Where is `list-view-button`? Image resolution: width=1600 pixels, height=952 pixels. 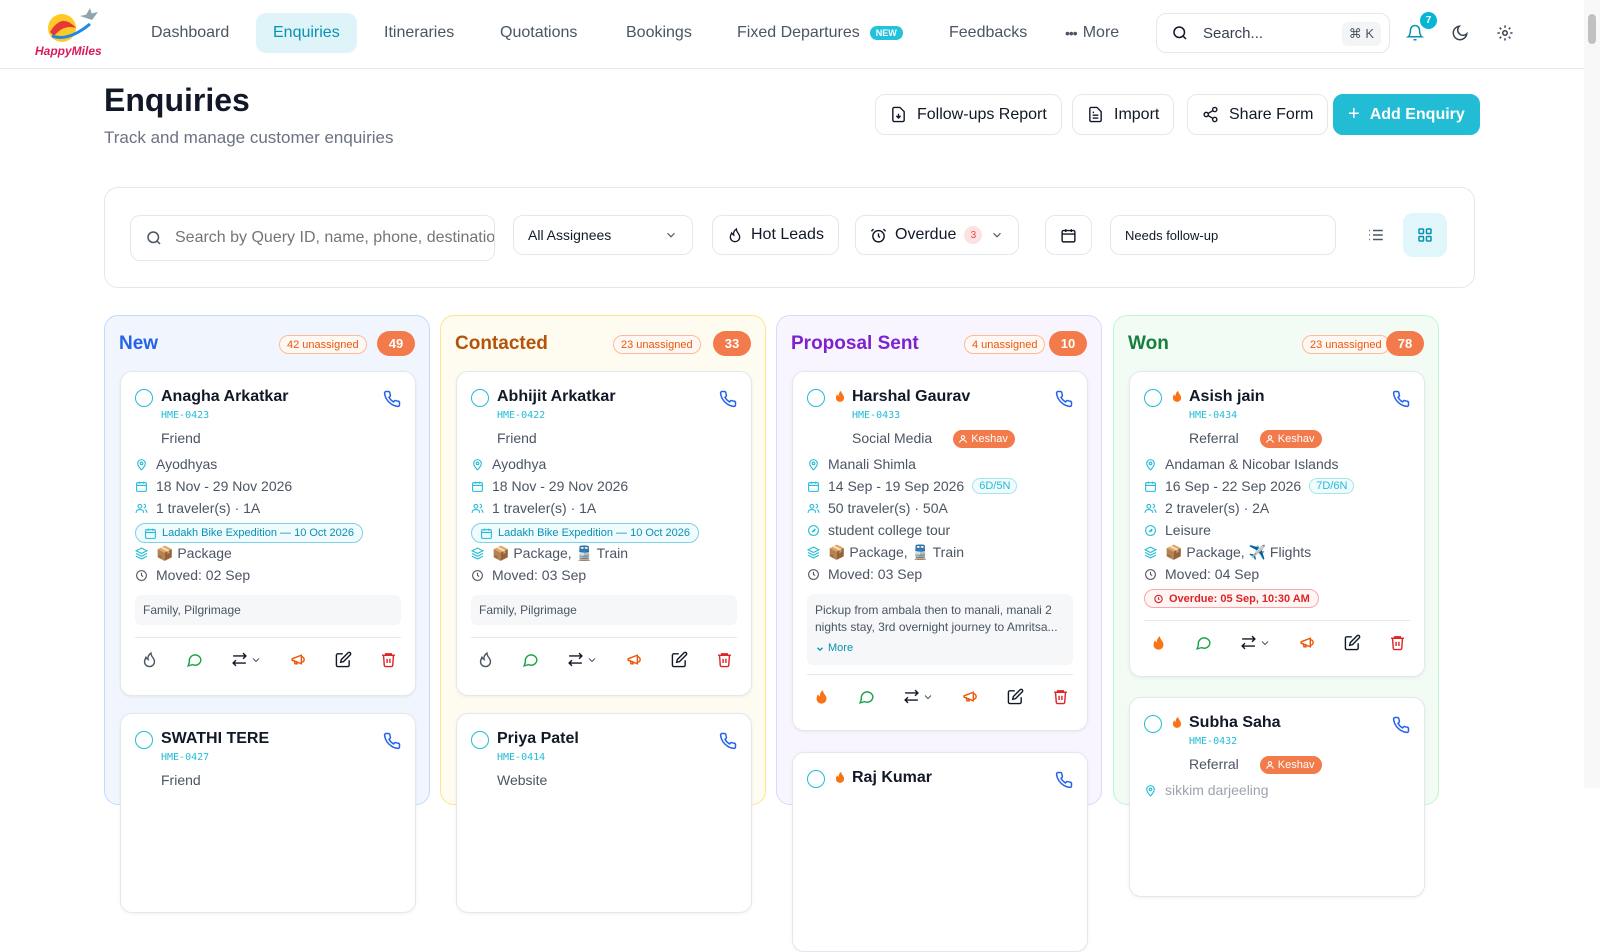 list-view-button is located at coordinates (1376, 235).